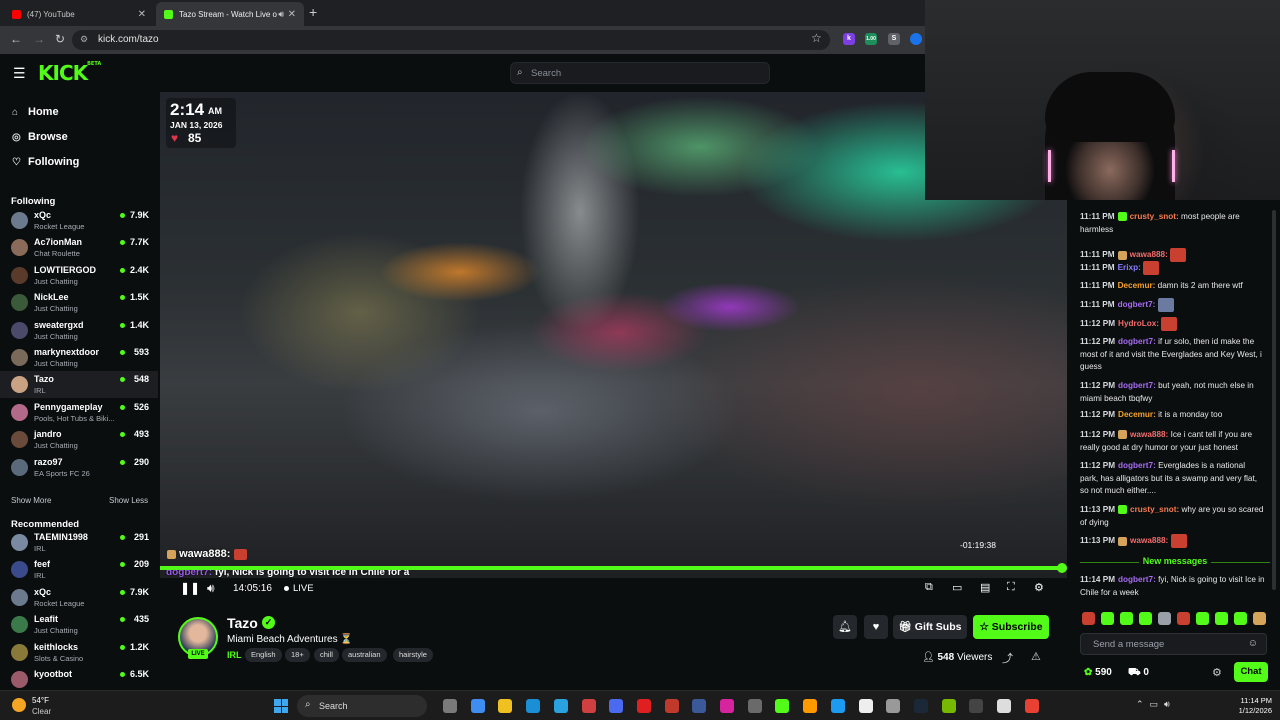 The height and width of the screenshot is (720, 1280). Describe the element at coordinates (281, 14) in the screenshot. I see `speaker-icon: 🔊︎` at that location.